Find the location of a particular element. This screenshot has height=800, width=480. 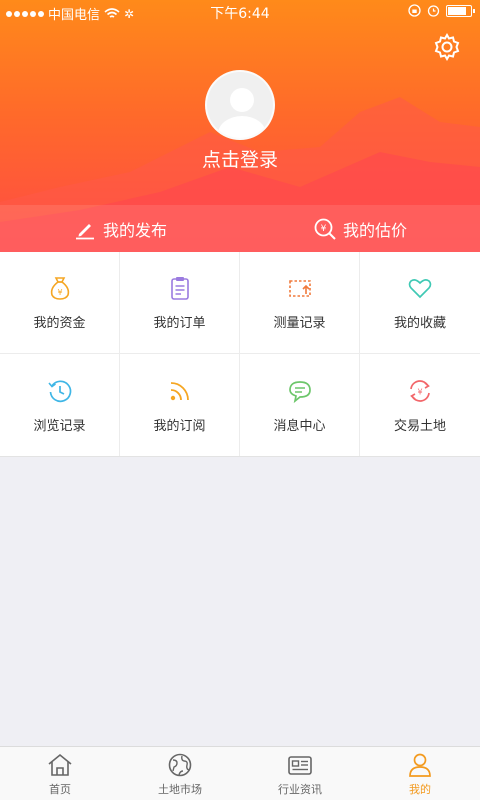

grid-item-label: 消息中心 is located at coordinates (299, 426).